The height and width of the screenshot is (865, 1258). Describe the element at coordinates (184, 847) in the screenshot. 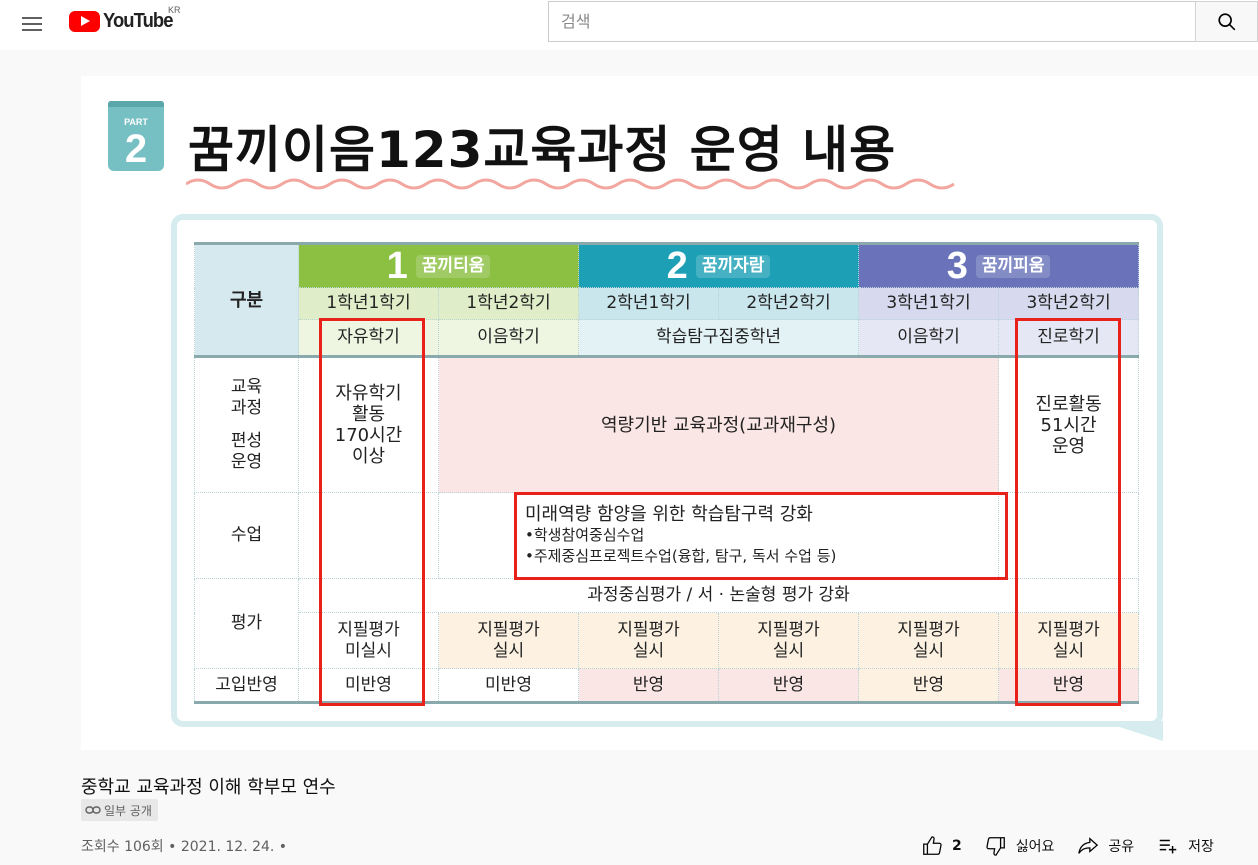

I see `video-meta: 조회수 106회 • 2021. 12. 24. •` at that location.